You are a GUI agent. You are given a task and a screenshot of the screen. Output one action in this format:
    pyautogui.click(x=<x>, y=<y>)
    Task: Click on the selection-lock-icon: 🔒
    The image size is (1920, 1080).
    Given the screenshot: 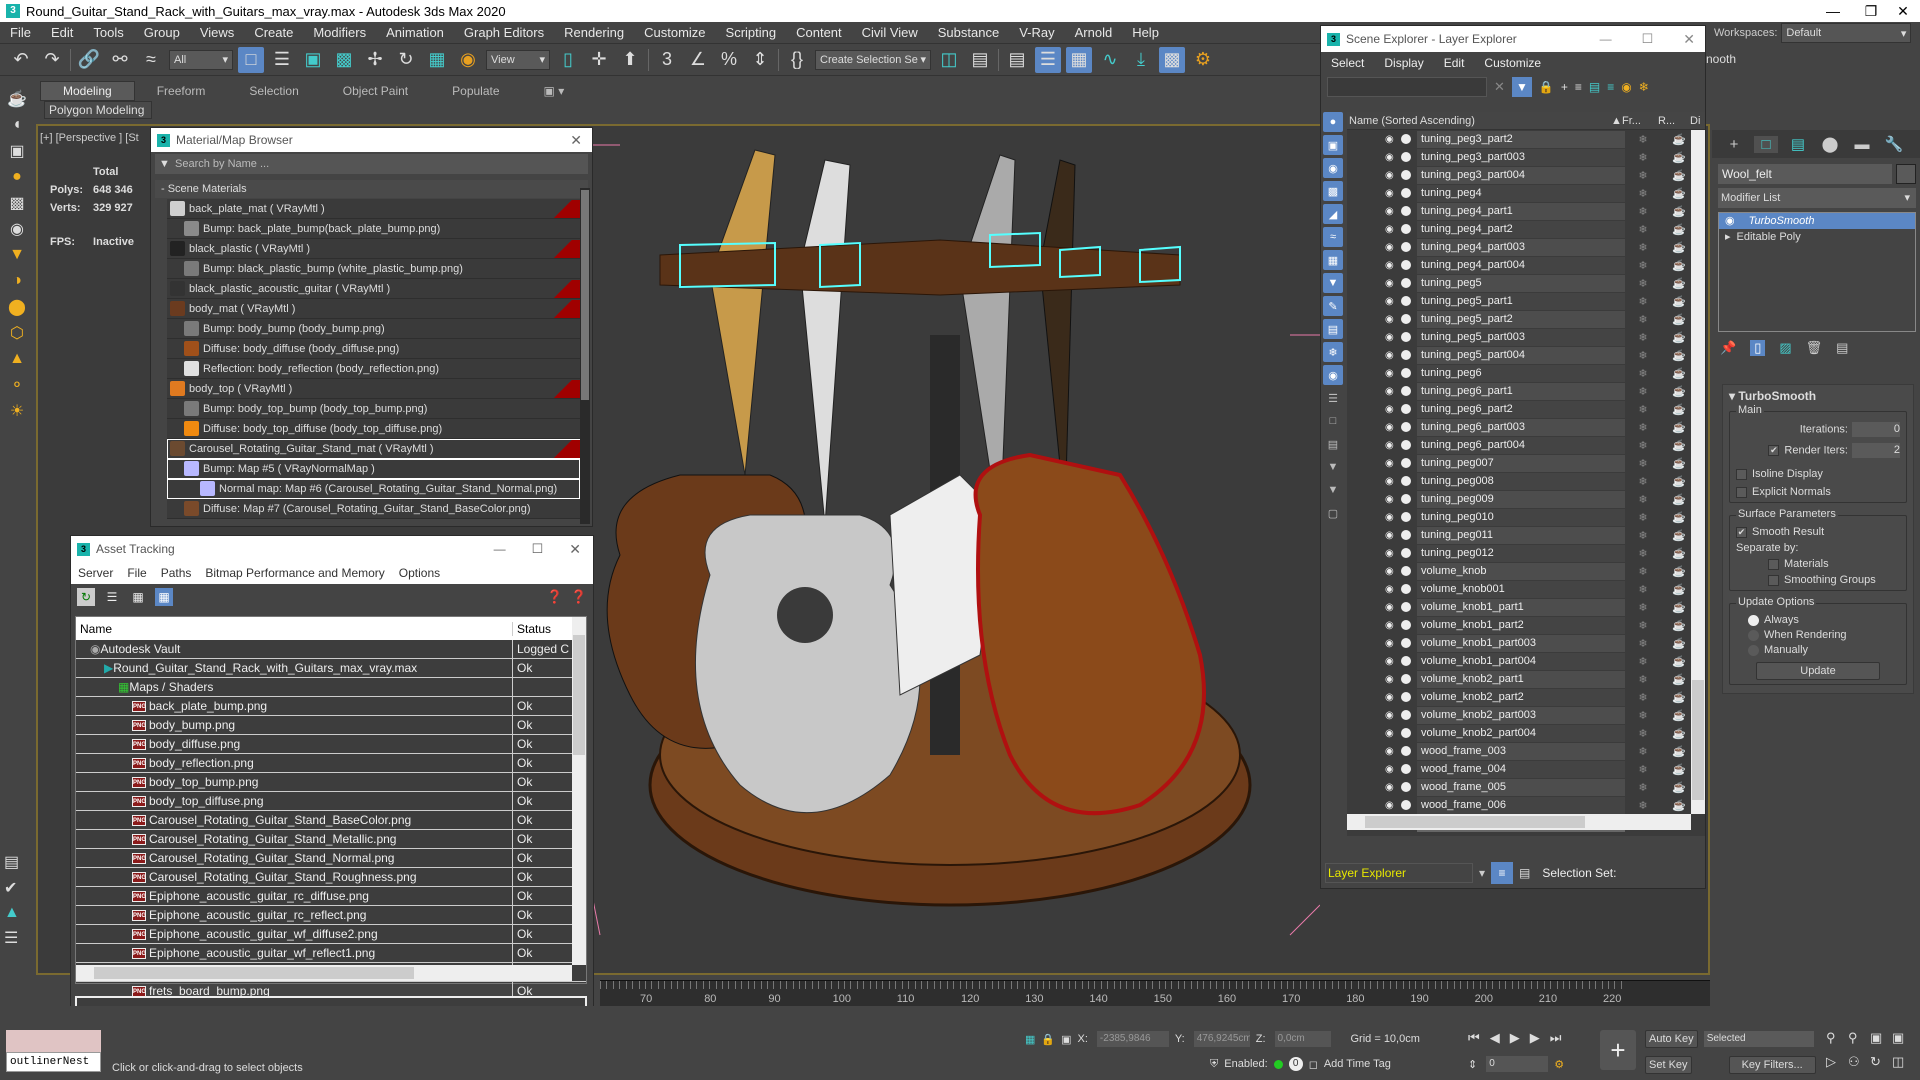 What is the action you would take?
    pyautogui.click(x=1048, y=1039)
    